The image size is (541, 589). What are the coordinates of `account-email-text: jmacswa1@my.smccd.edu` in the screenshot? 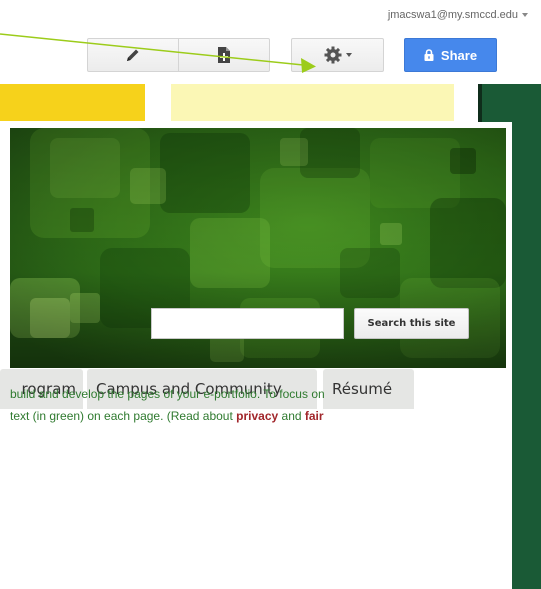 It's located at (452, 15).